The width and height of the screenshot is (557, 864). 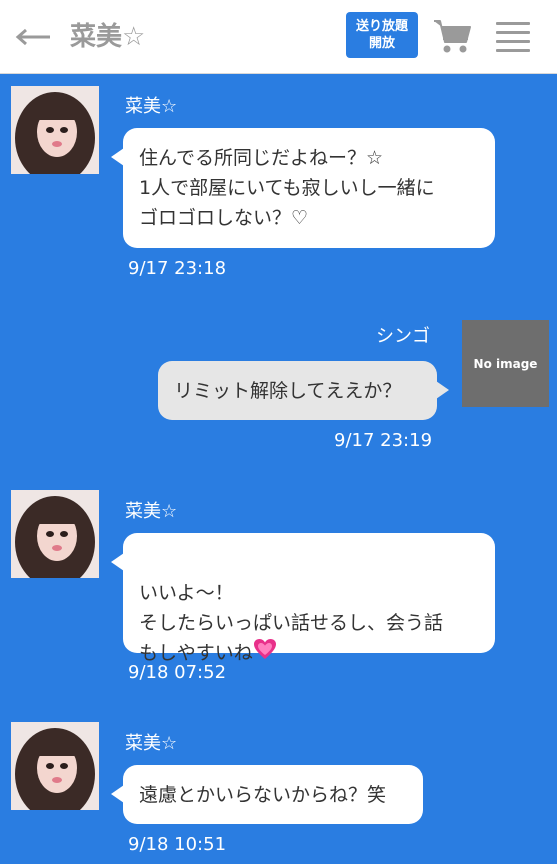 What do you see at coordinates (382, 35) in the screenshot?
I see `unlimited-send-button: 送り放題 開放` at bounding box center [382, 35].